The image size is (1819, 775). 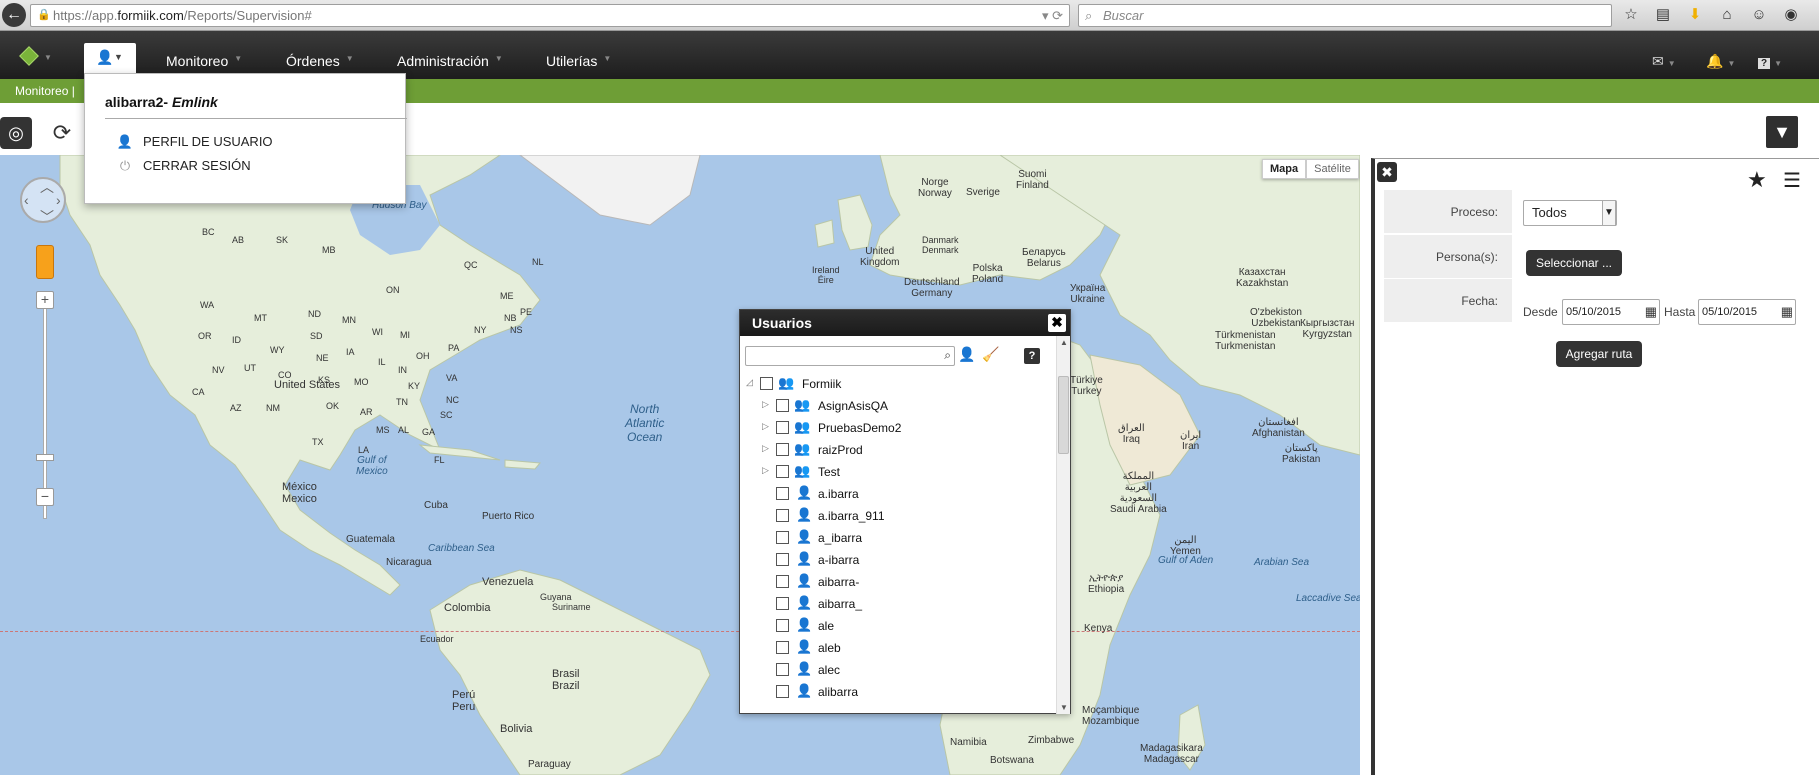 What do you see at coordinates (320, 61) in the screenshot?
I see `nav-ordenes: Órdenes ▼` at bounding box center [320, 61].